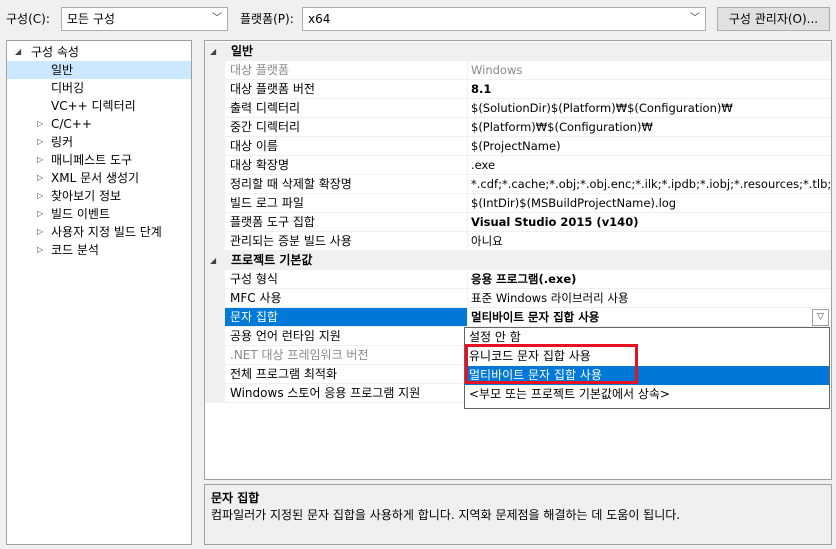 Image resolution: width=836 pixels, height=549 pixels. I want to click on tree-item: VC++ 디렉터리, so click(99, 106).